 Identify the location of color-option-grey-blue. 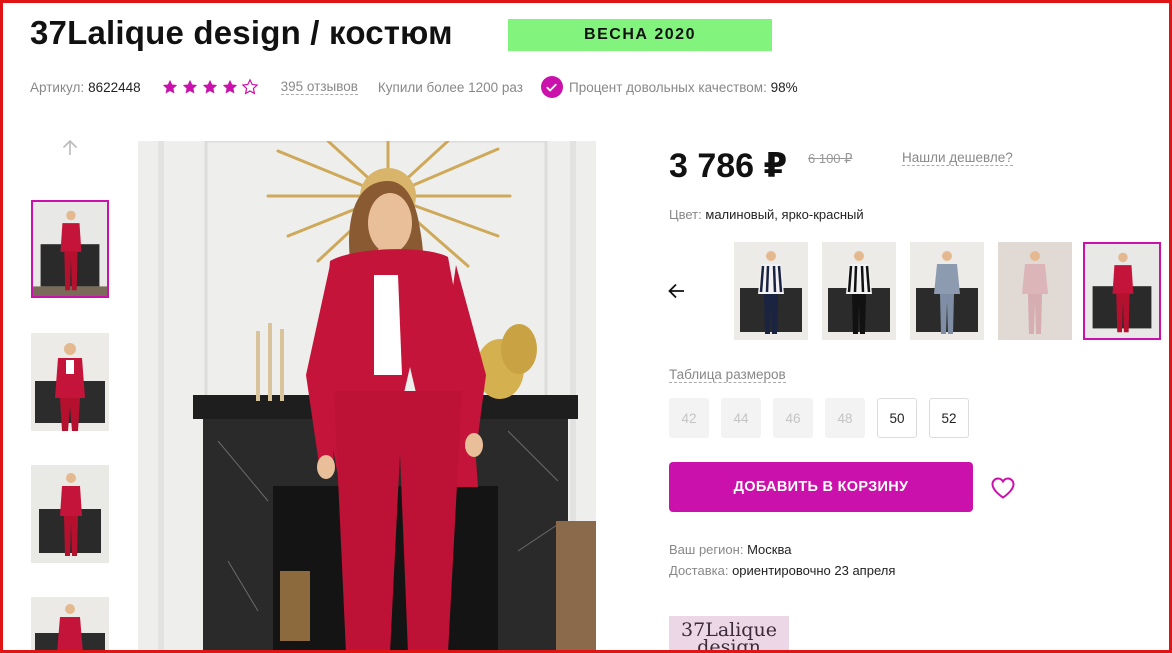
(947, 291).